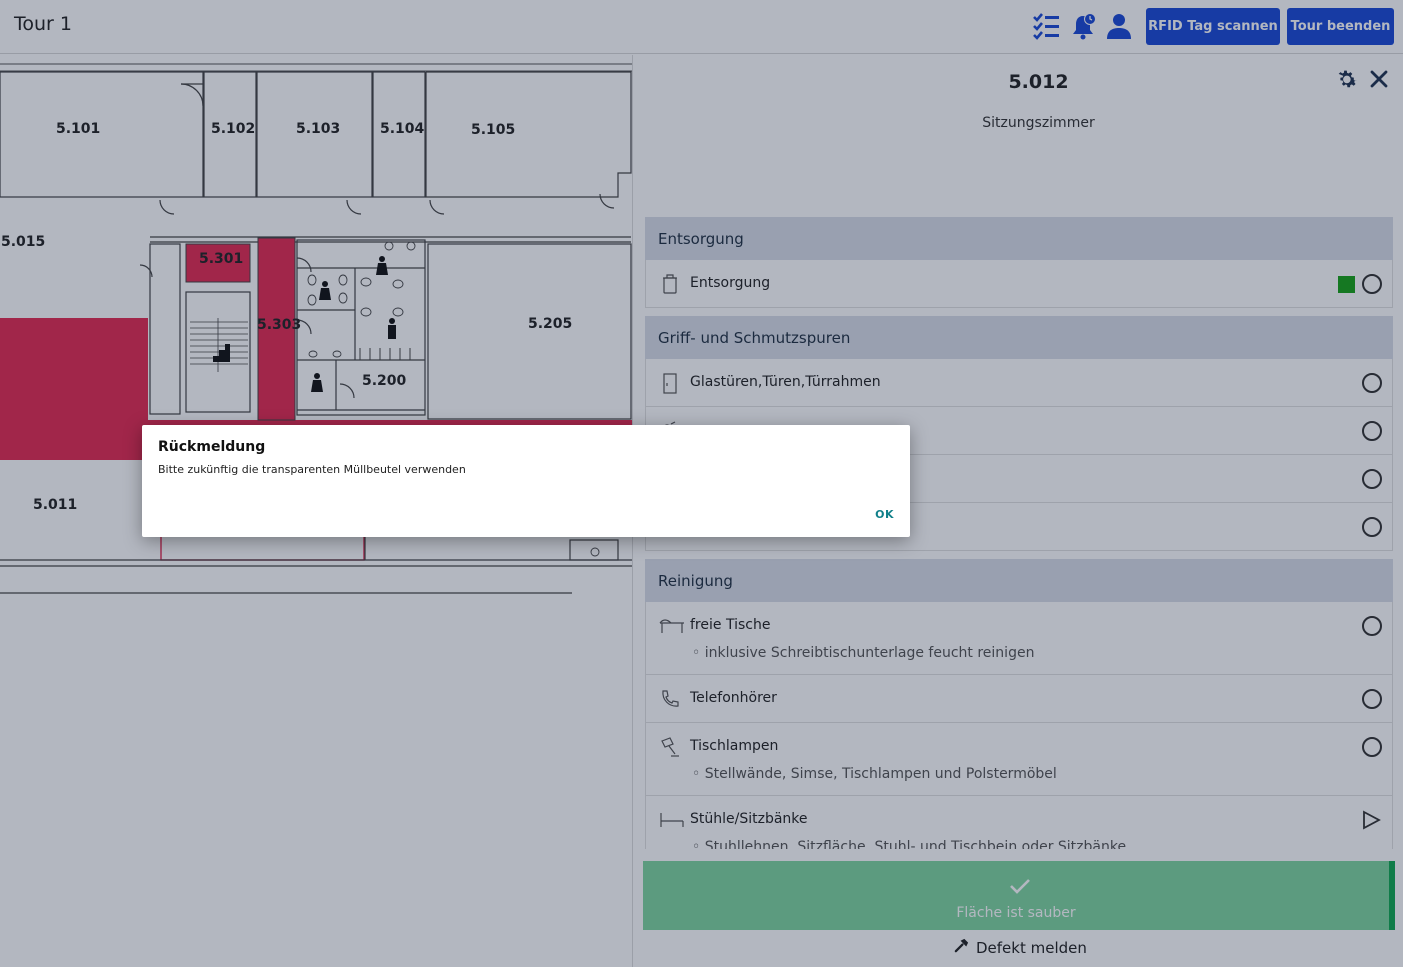  What do you see at coordinates (212, 447) in the screenshot?
I see `dialog-title: Rückmeldung` at bounding box center [212, 447].